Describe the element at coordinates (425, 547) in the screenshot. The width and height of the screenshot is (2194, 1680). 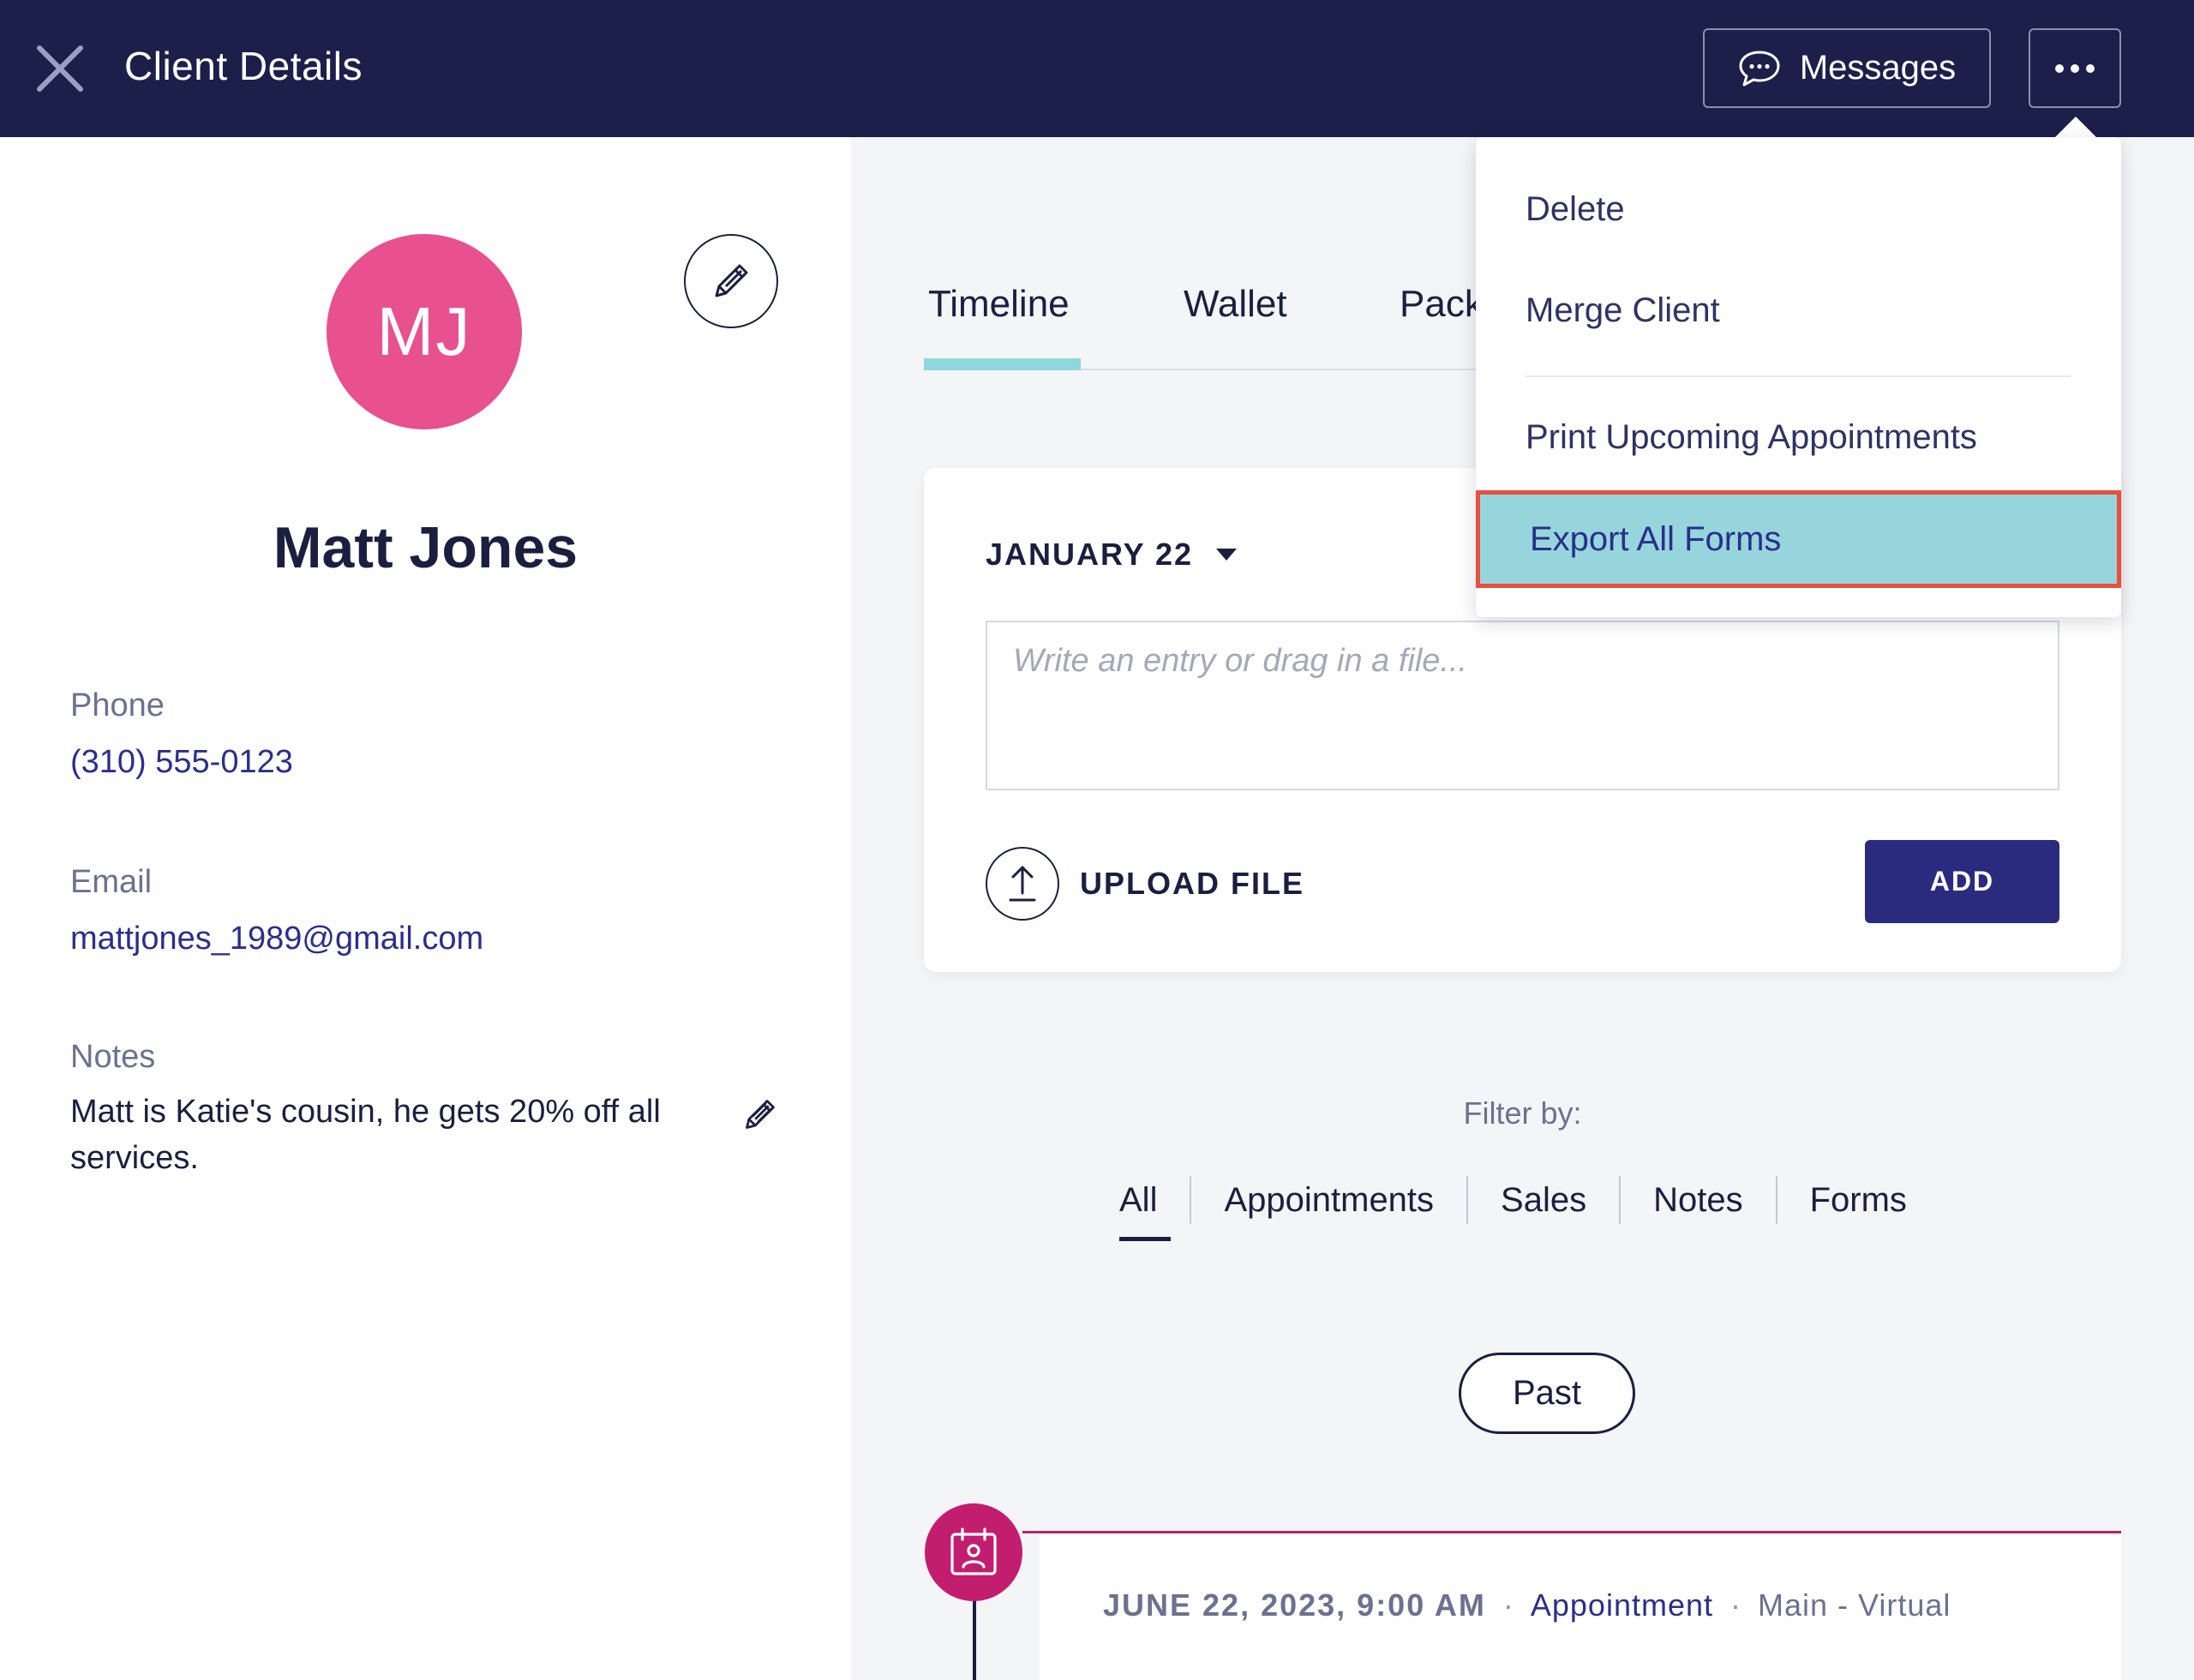
I see `client-name: Matt Jones` at that location.